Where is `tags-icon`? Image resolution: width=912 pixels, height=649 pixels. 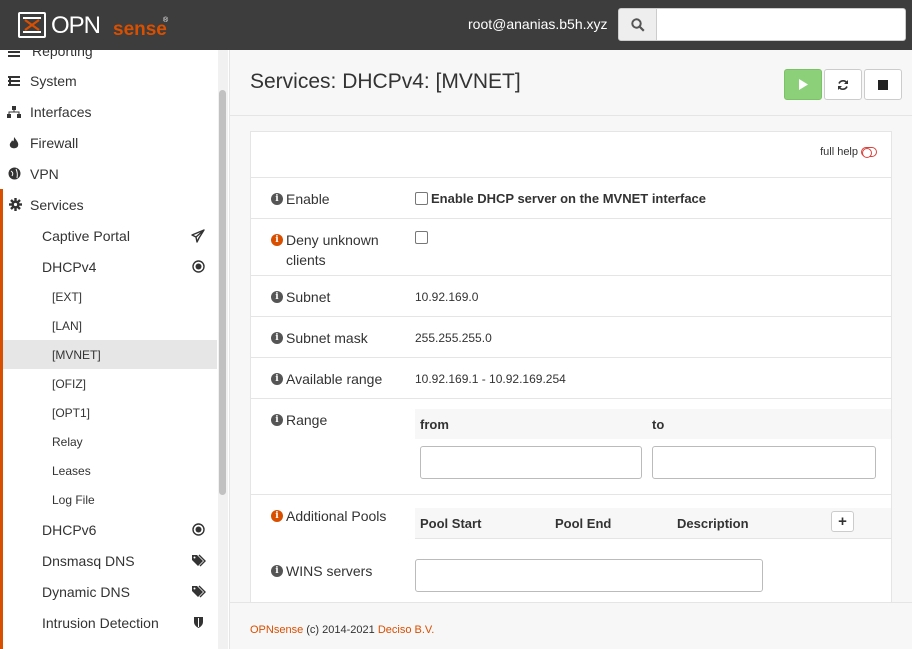 tags-icon is located at coordinates (198, 591).